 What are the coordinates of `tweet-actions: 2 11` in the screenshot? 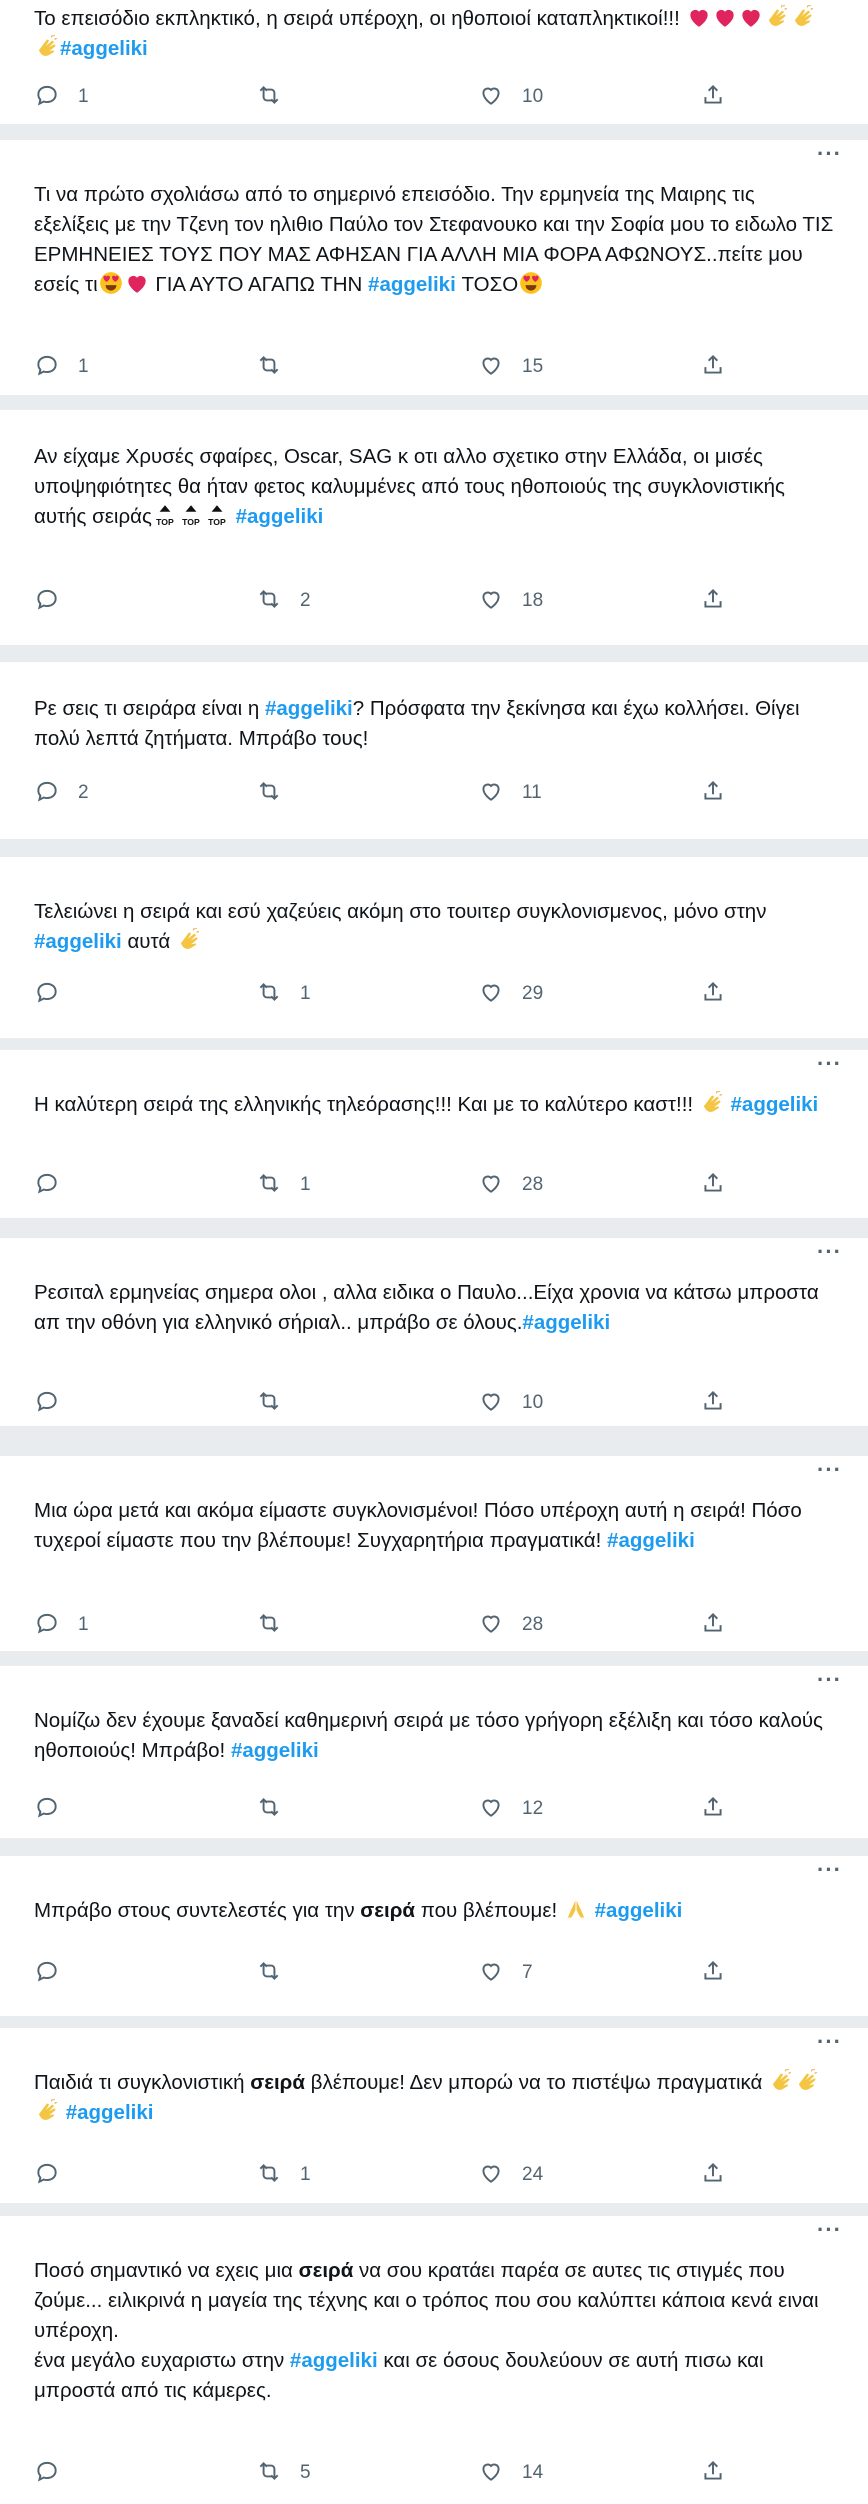 It's located at (378, 793).